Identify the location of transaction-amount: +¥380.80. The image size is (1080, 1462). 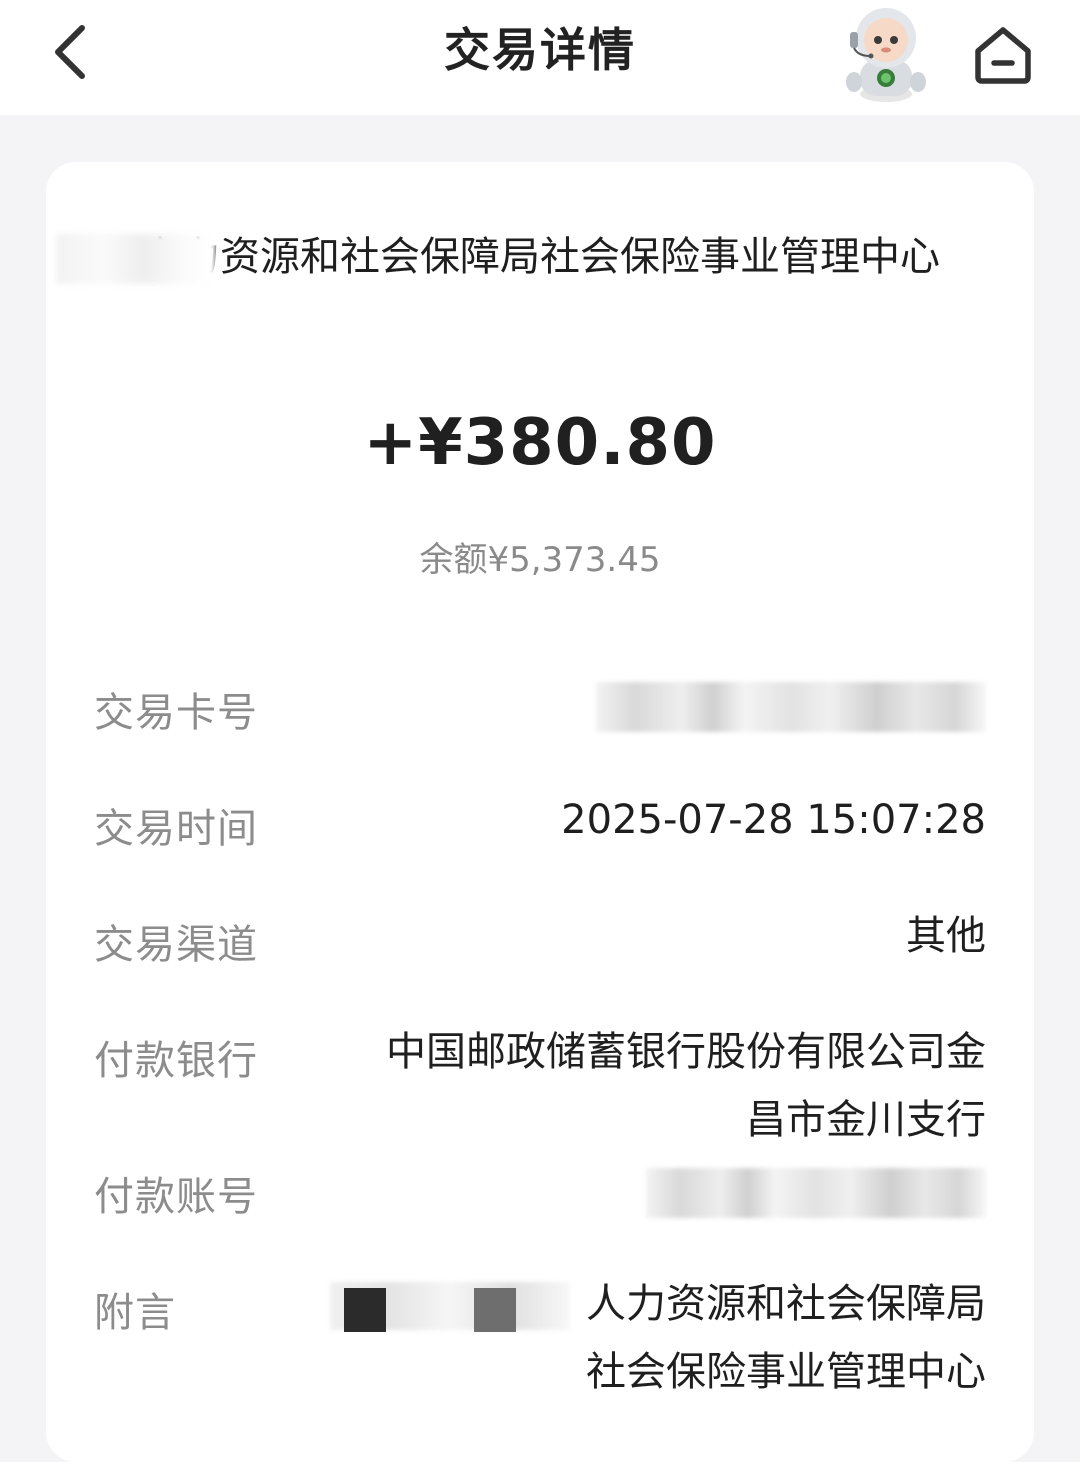
(540, 443).